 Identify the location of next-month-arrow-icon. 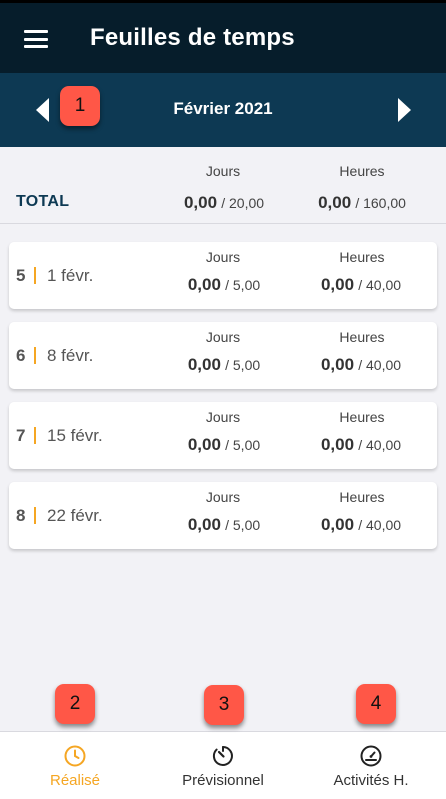
(404, 110).